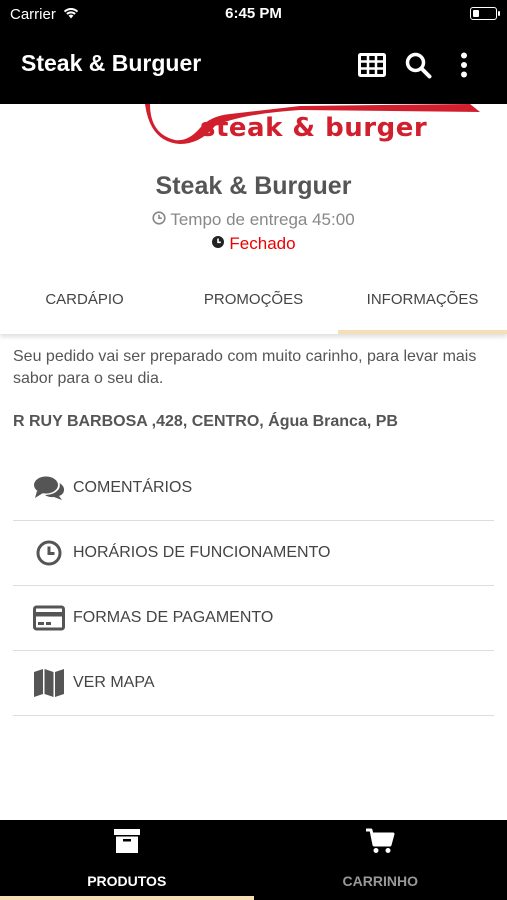  I want to click on store-banner: steak & burger, so click(253, 129).